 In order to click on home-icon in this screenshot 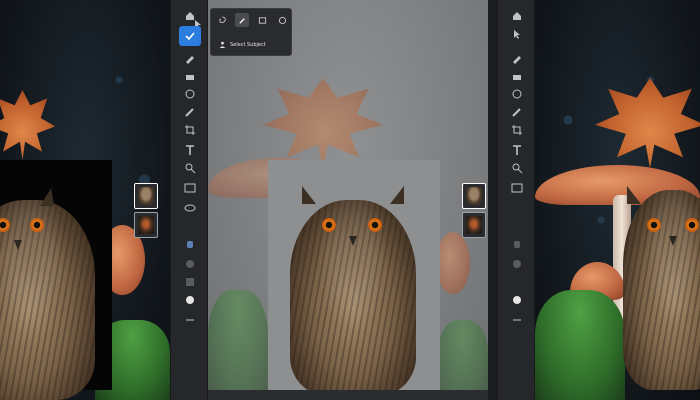, I will do `click(517, 16)`.